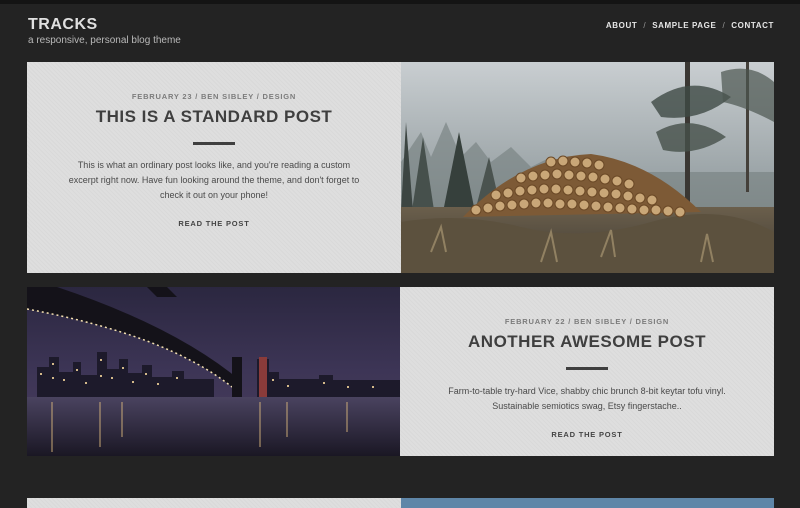  Describe the element at coordinates (214, 503) in the screenshot. I see `post-text-panel` at that location.